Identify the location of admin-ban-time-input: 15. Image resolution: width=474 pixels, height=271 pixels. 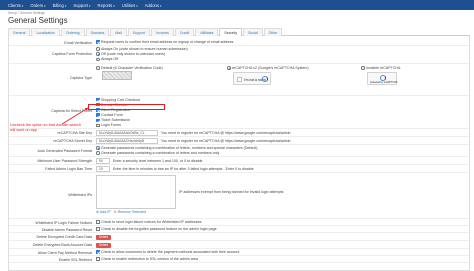
(103, 169).